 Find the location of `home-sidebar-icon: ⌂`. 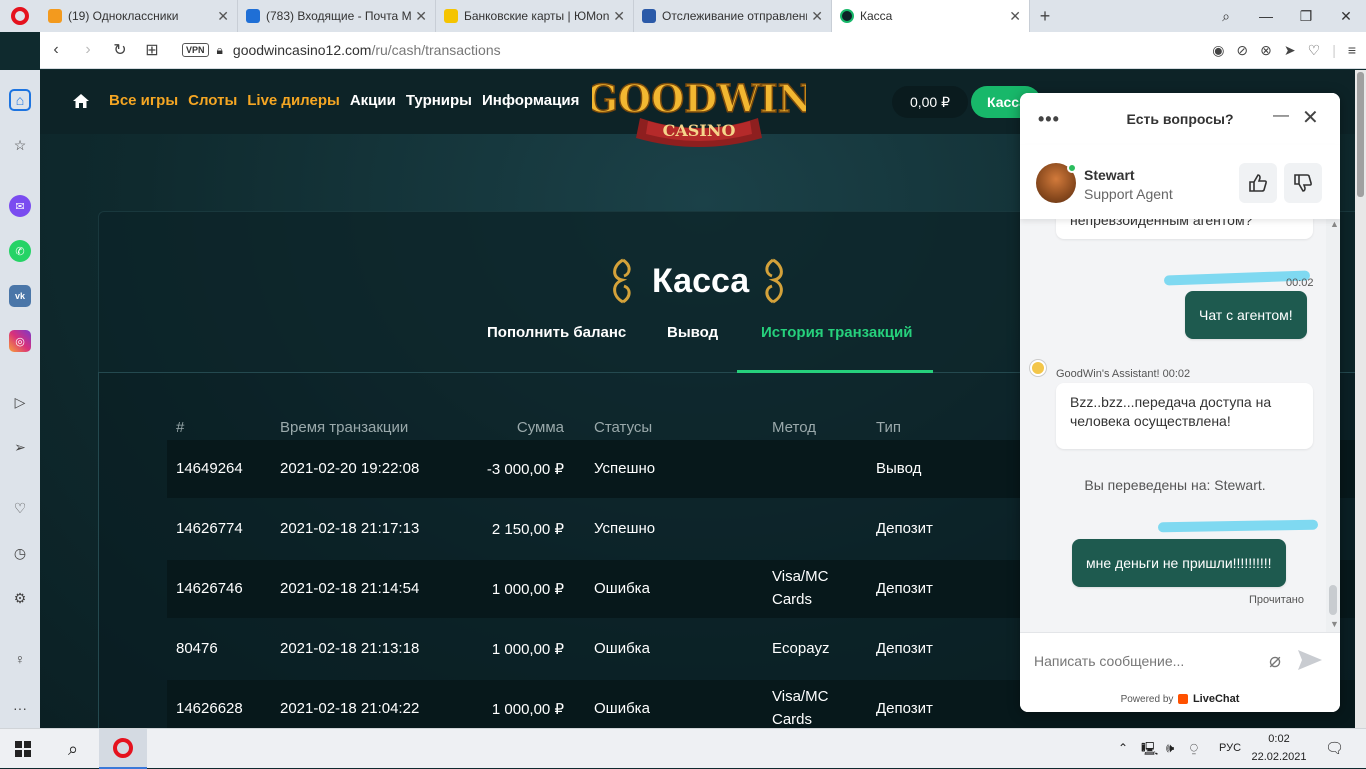

home-sidebar-icon: ⌂ is located at coordinates (20, 100).